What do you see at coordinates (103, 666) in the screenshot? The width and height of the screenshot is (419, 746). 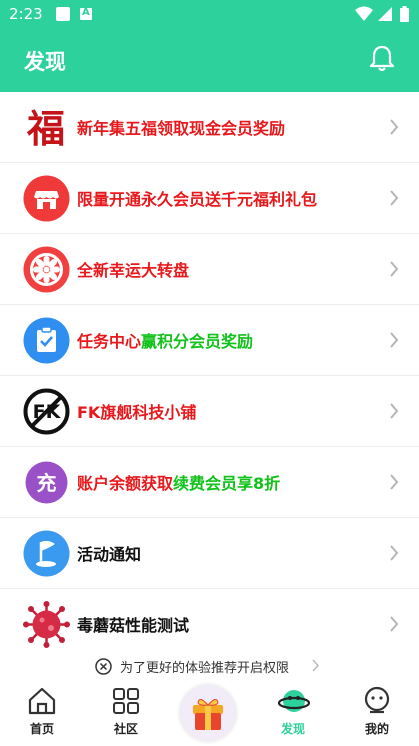 I see `close-circle-icon` at bounding box center [103, 666].